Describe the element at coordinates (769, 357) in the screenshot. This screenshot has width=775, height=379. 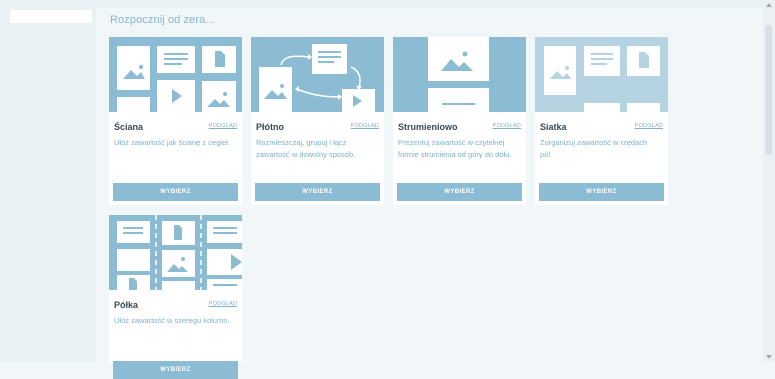
I see `scroll-down-arrow-icon` at that location.